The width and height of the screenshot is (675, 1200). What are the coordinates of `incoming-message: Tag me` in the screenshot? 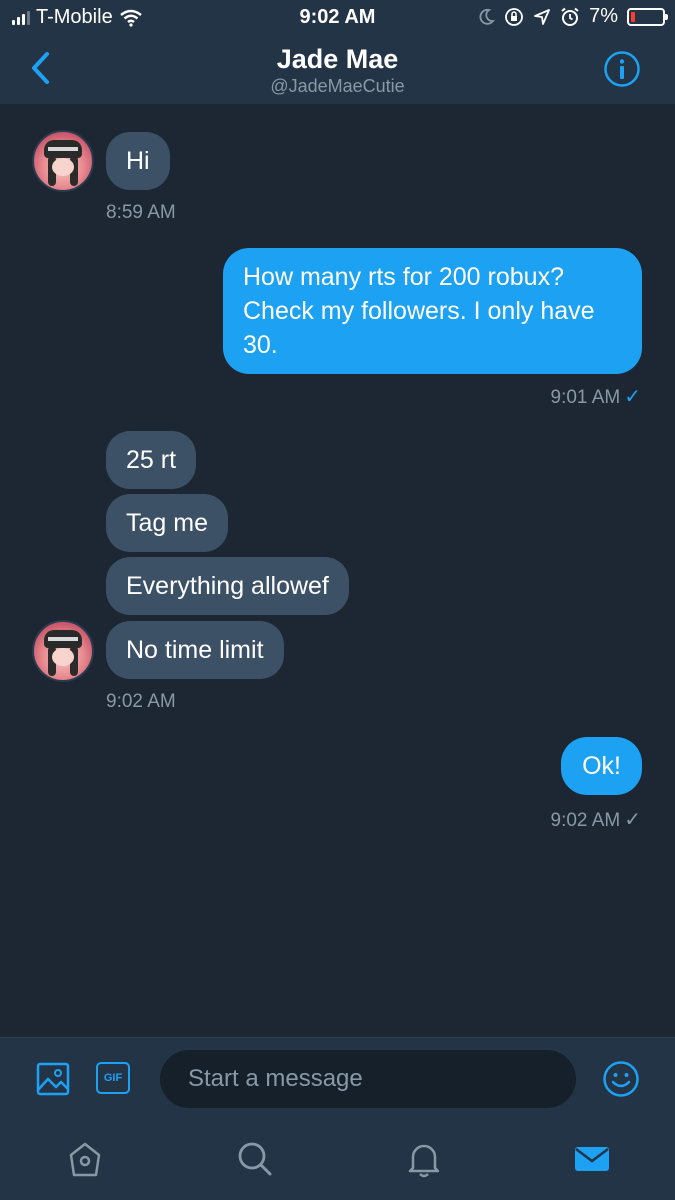 It's located at (167, 523).